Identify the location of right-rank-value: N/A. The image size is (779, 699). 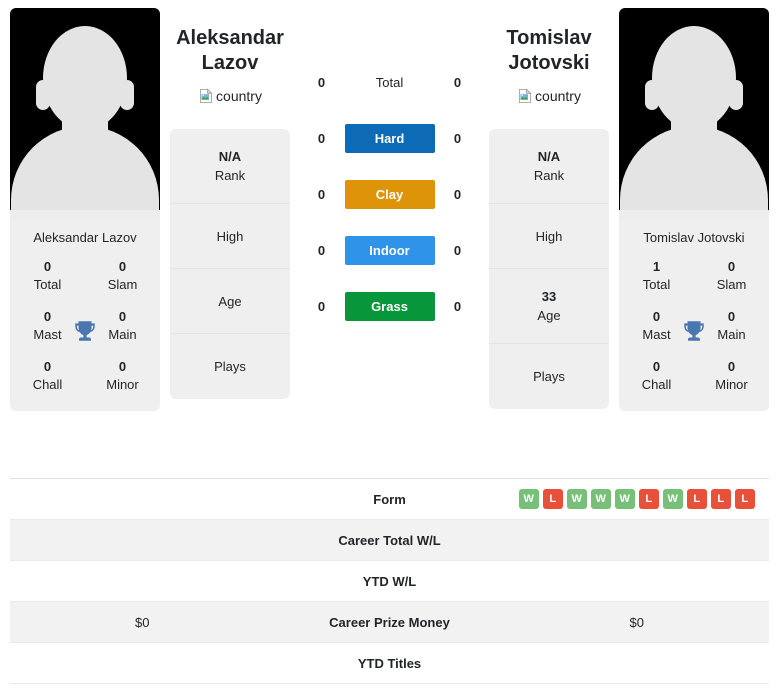
(549, 156).